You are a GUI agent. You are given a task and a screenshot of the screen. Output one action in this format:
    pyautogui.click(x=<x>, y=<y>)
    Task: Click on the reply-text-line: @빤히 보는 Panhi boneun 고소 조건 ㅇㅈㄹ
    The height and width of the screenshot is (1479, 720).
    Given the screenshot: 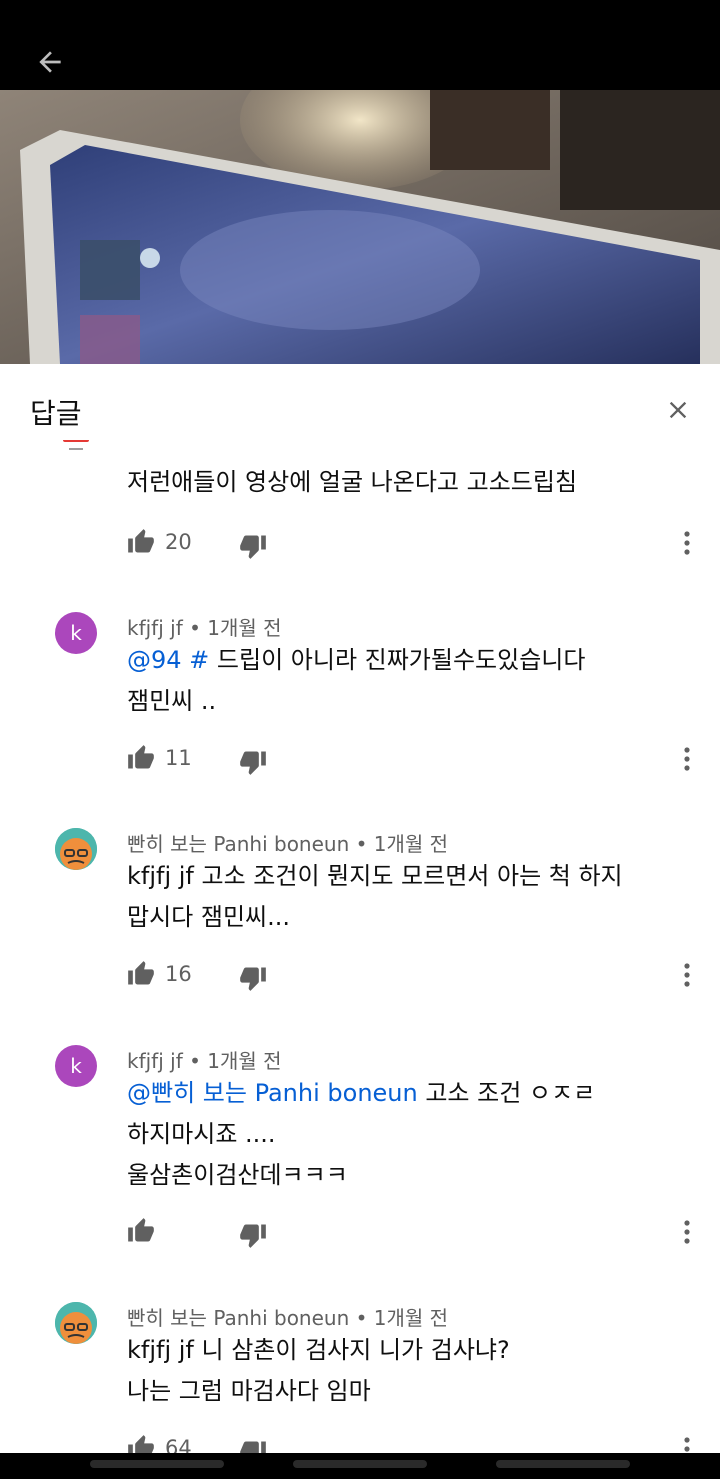 What is the action you would take?
    pyautogui.click(x=407, y=1093)
    